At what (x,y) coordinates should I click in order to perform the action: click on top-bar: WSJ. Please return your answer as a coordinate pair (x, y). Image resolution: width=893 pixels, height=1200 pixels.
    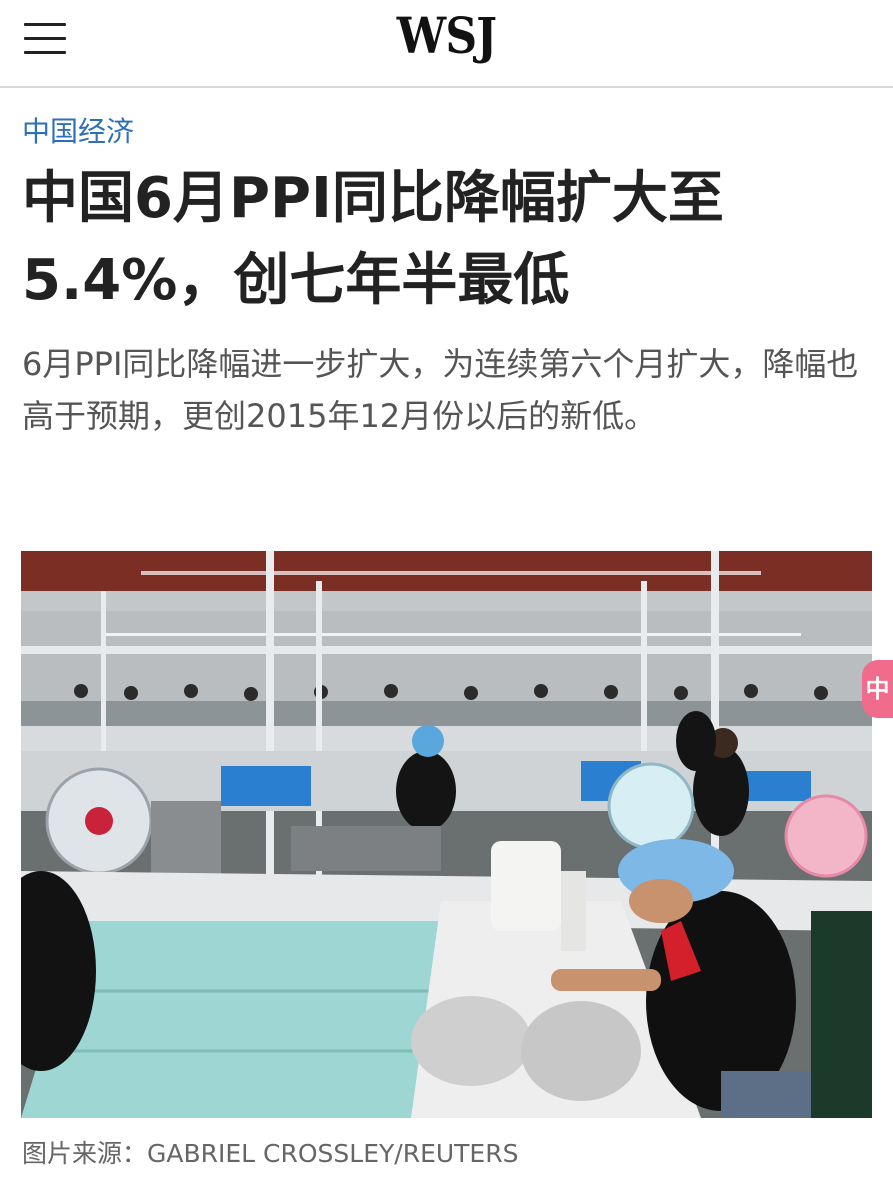
    Looking at the image, I should click on (446, 44).